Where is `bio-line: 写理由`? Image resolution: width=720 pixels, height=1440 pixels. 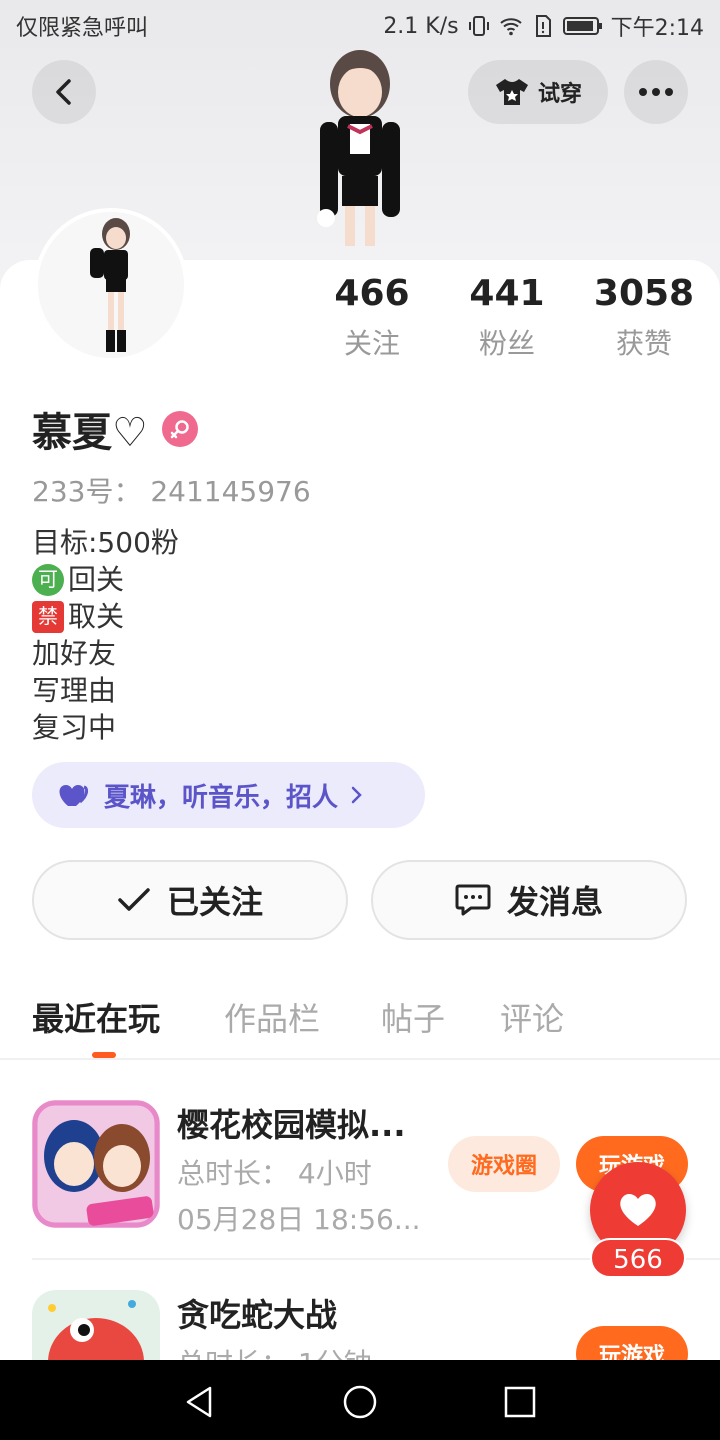 bio-line: 写理由 is located at coordinates (74, 690).